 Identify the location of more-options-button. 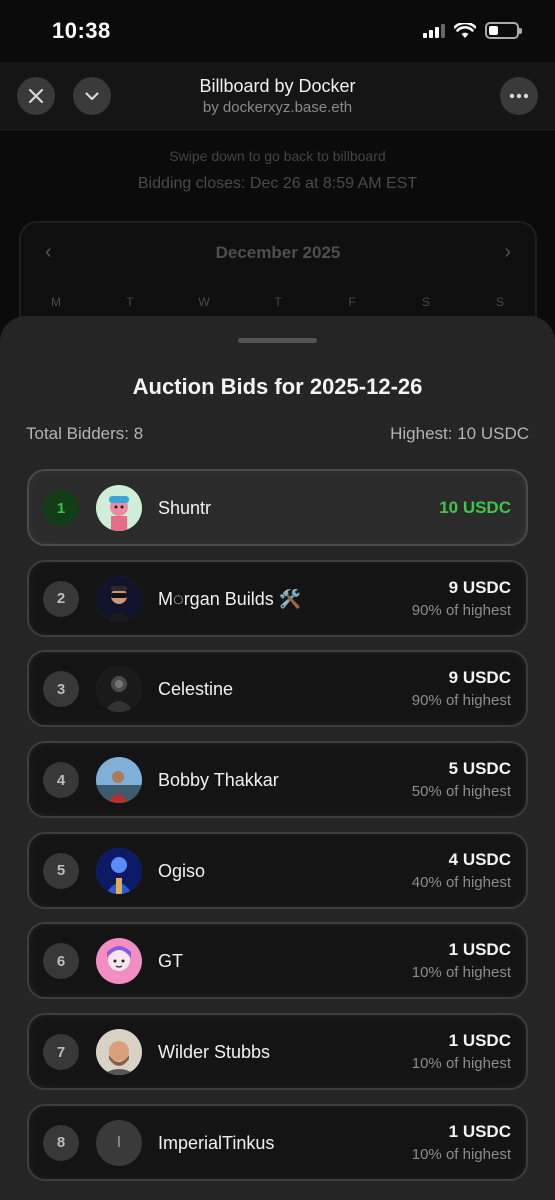
(519, 96).